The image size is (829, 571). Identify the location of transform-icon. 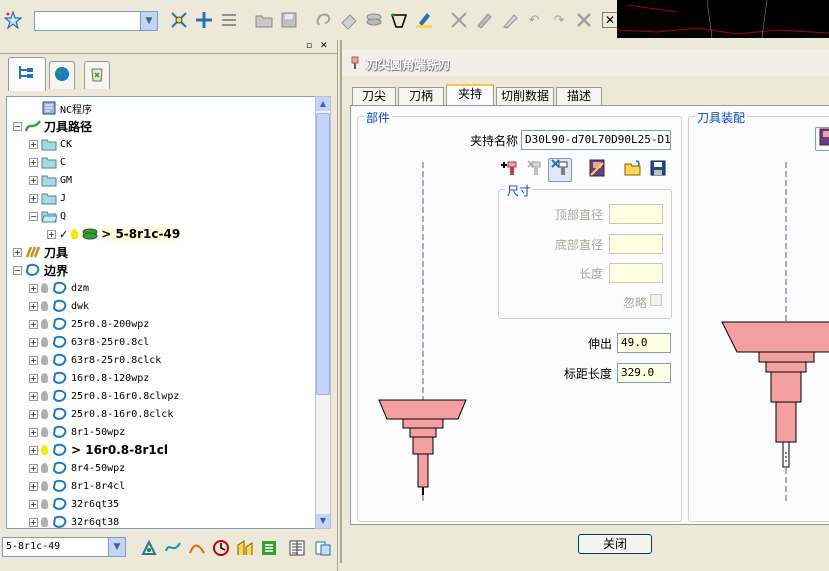
(459, 20).